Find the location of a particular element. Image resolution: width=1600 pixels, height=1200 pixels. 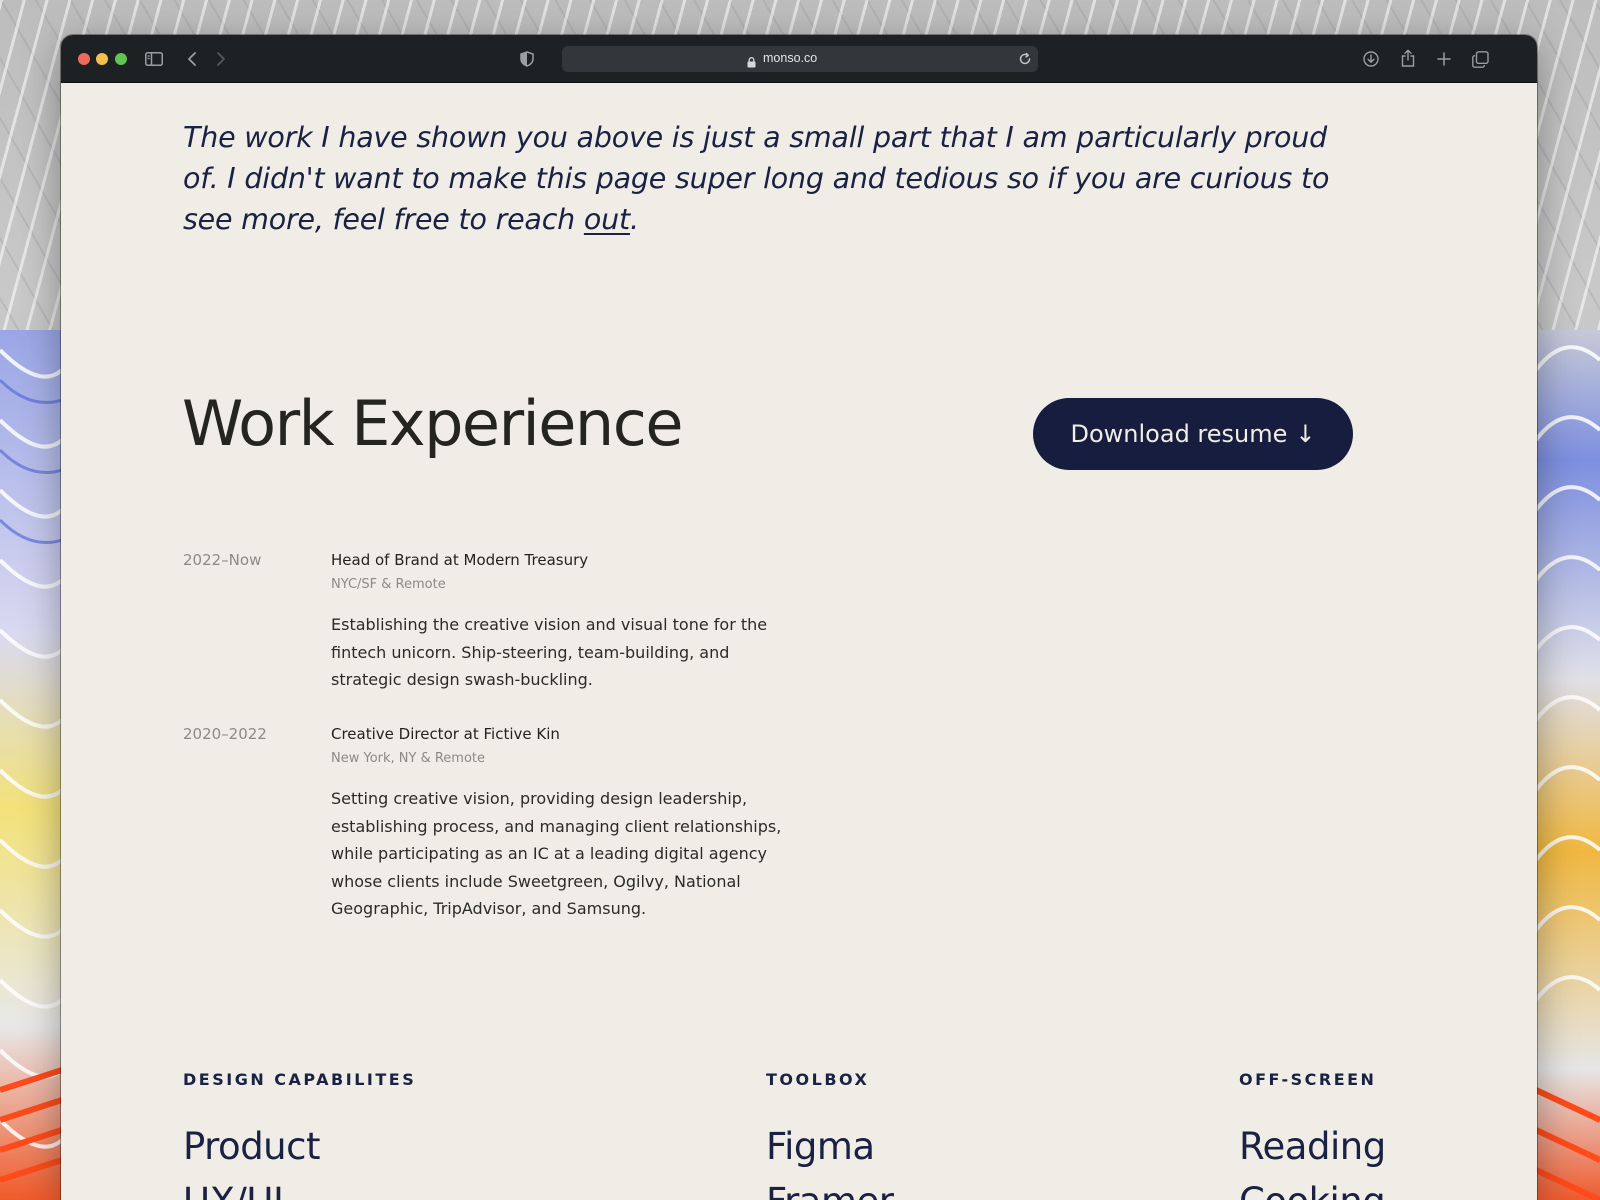

plus-icon is located at coordinates (1444, 59).